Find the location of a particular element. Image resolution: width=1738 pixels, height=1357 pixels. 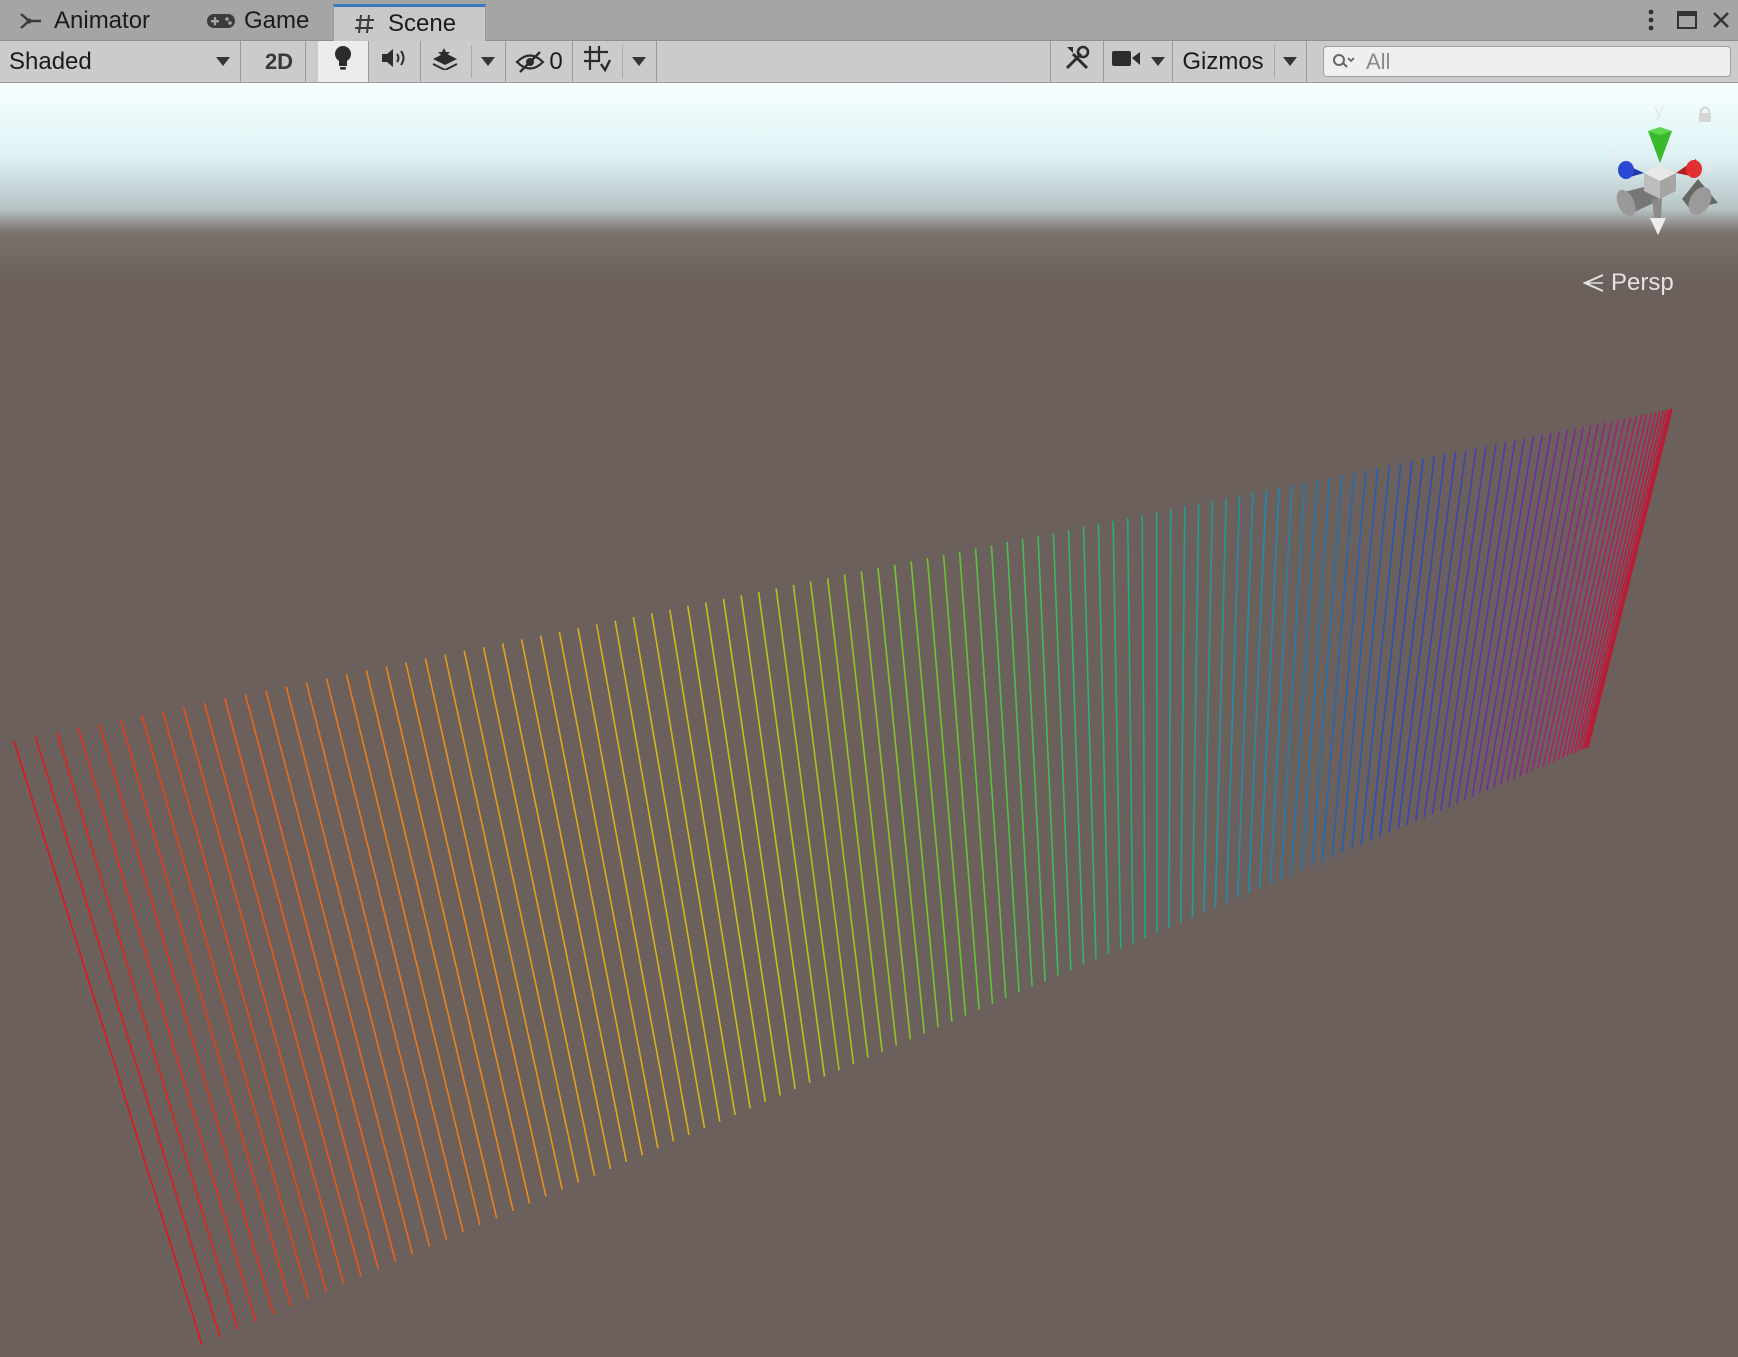

draw-mode-label: Shaded is located at coordinates (50, 61).